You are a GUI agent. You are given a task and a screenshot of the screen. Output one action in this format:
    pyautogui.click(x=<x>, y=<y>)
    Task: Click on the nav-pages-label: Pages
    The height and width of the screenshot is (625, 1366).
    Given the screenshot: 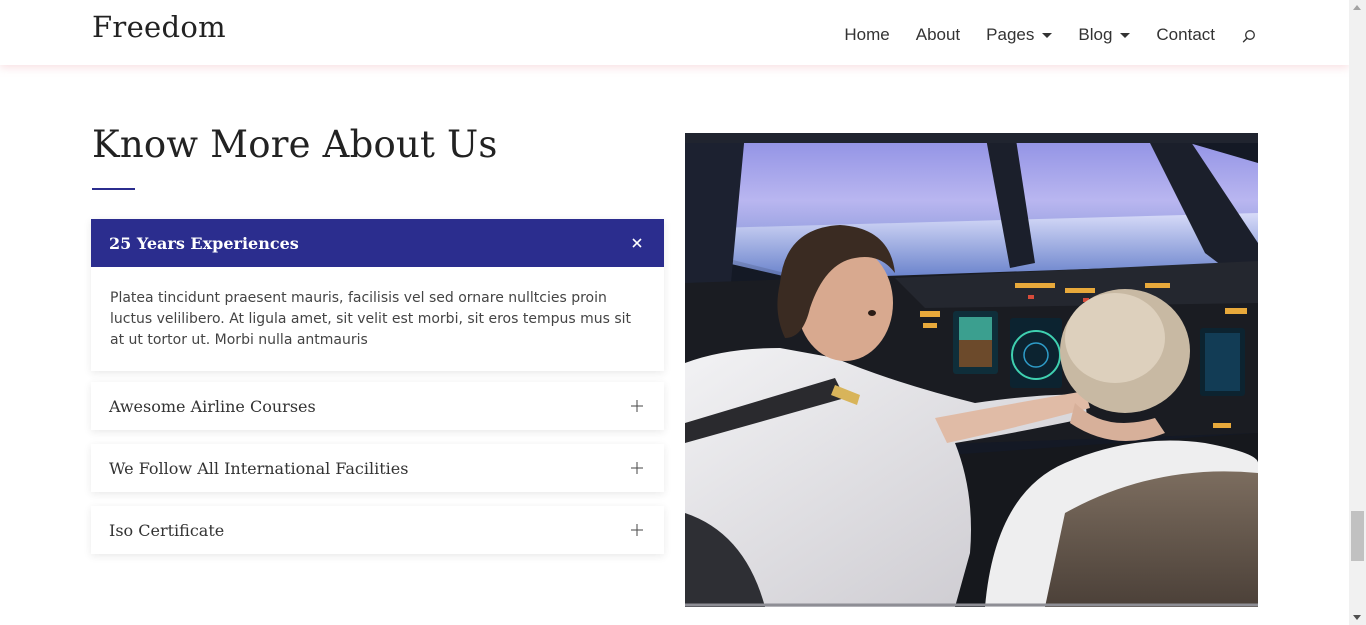 What is the action you would take?
    pyautogui.click(x=1010, y=34)
    